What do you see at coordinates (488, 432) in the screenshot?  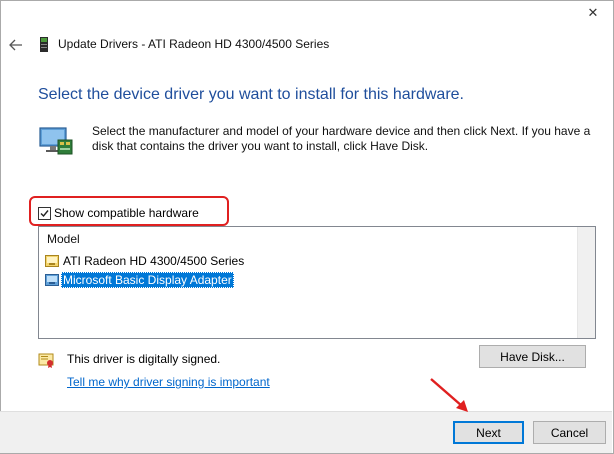 I see `next-button: Next` at bounding box center [488, 432].